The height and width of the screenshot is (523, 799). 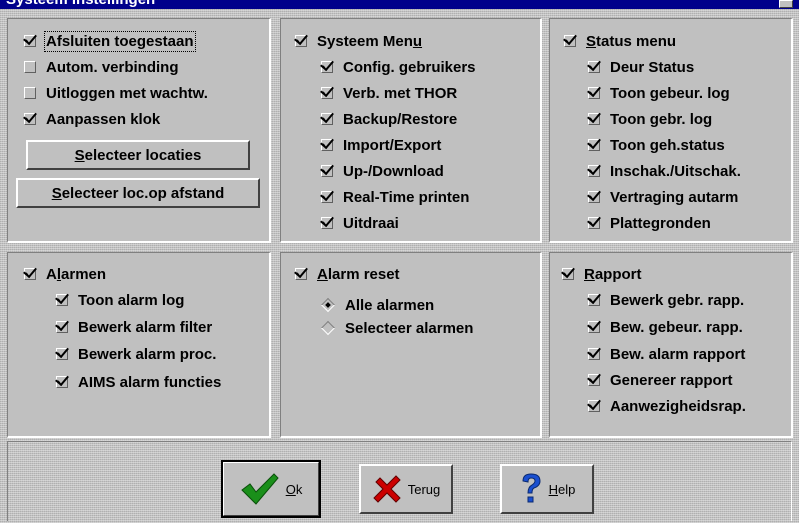 I want to click on checkbox-label: Bewerk alarm filter, so click(x=145, y=327).